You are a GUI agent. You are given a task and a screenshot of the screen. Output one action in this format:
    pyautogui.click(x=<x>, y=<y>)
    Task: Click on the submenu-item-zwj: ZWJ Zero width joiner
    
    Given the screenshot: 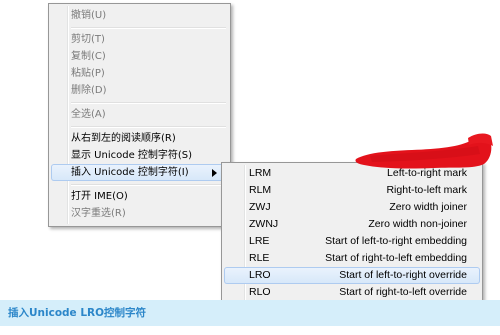 What is the action you would take?
    pyautogui.click(x=352, y=207)
    